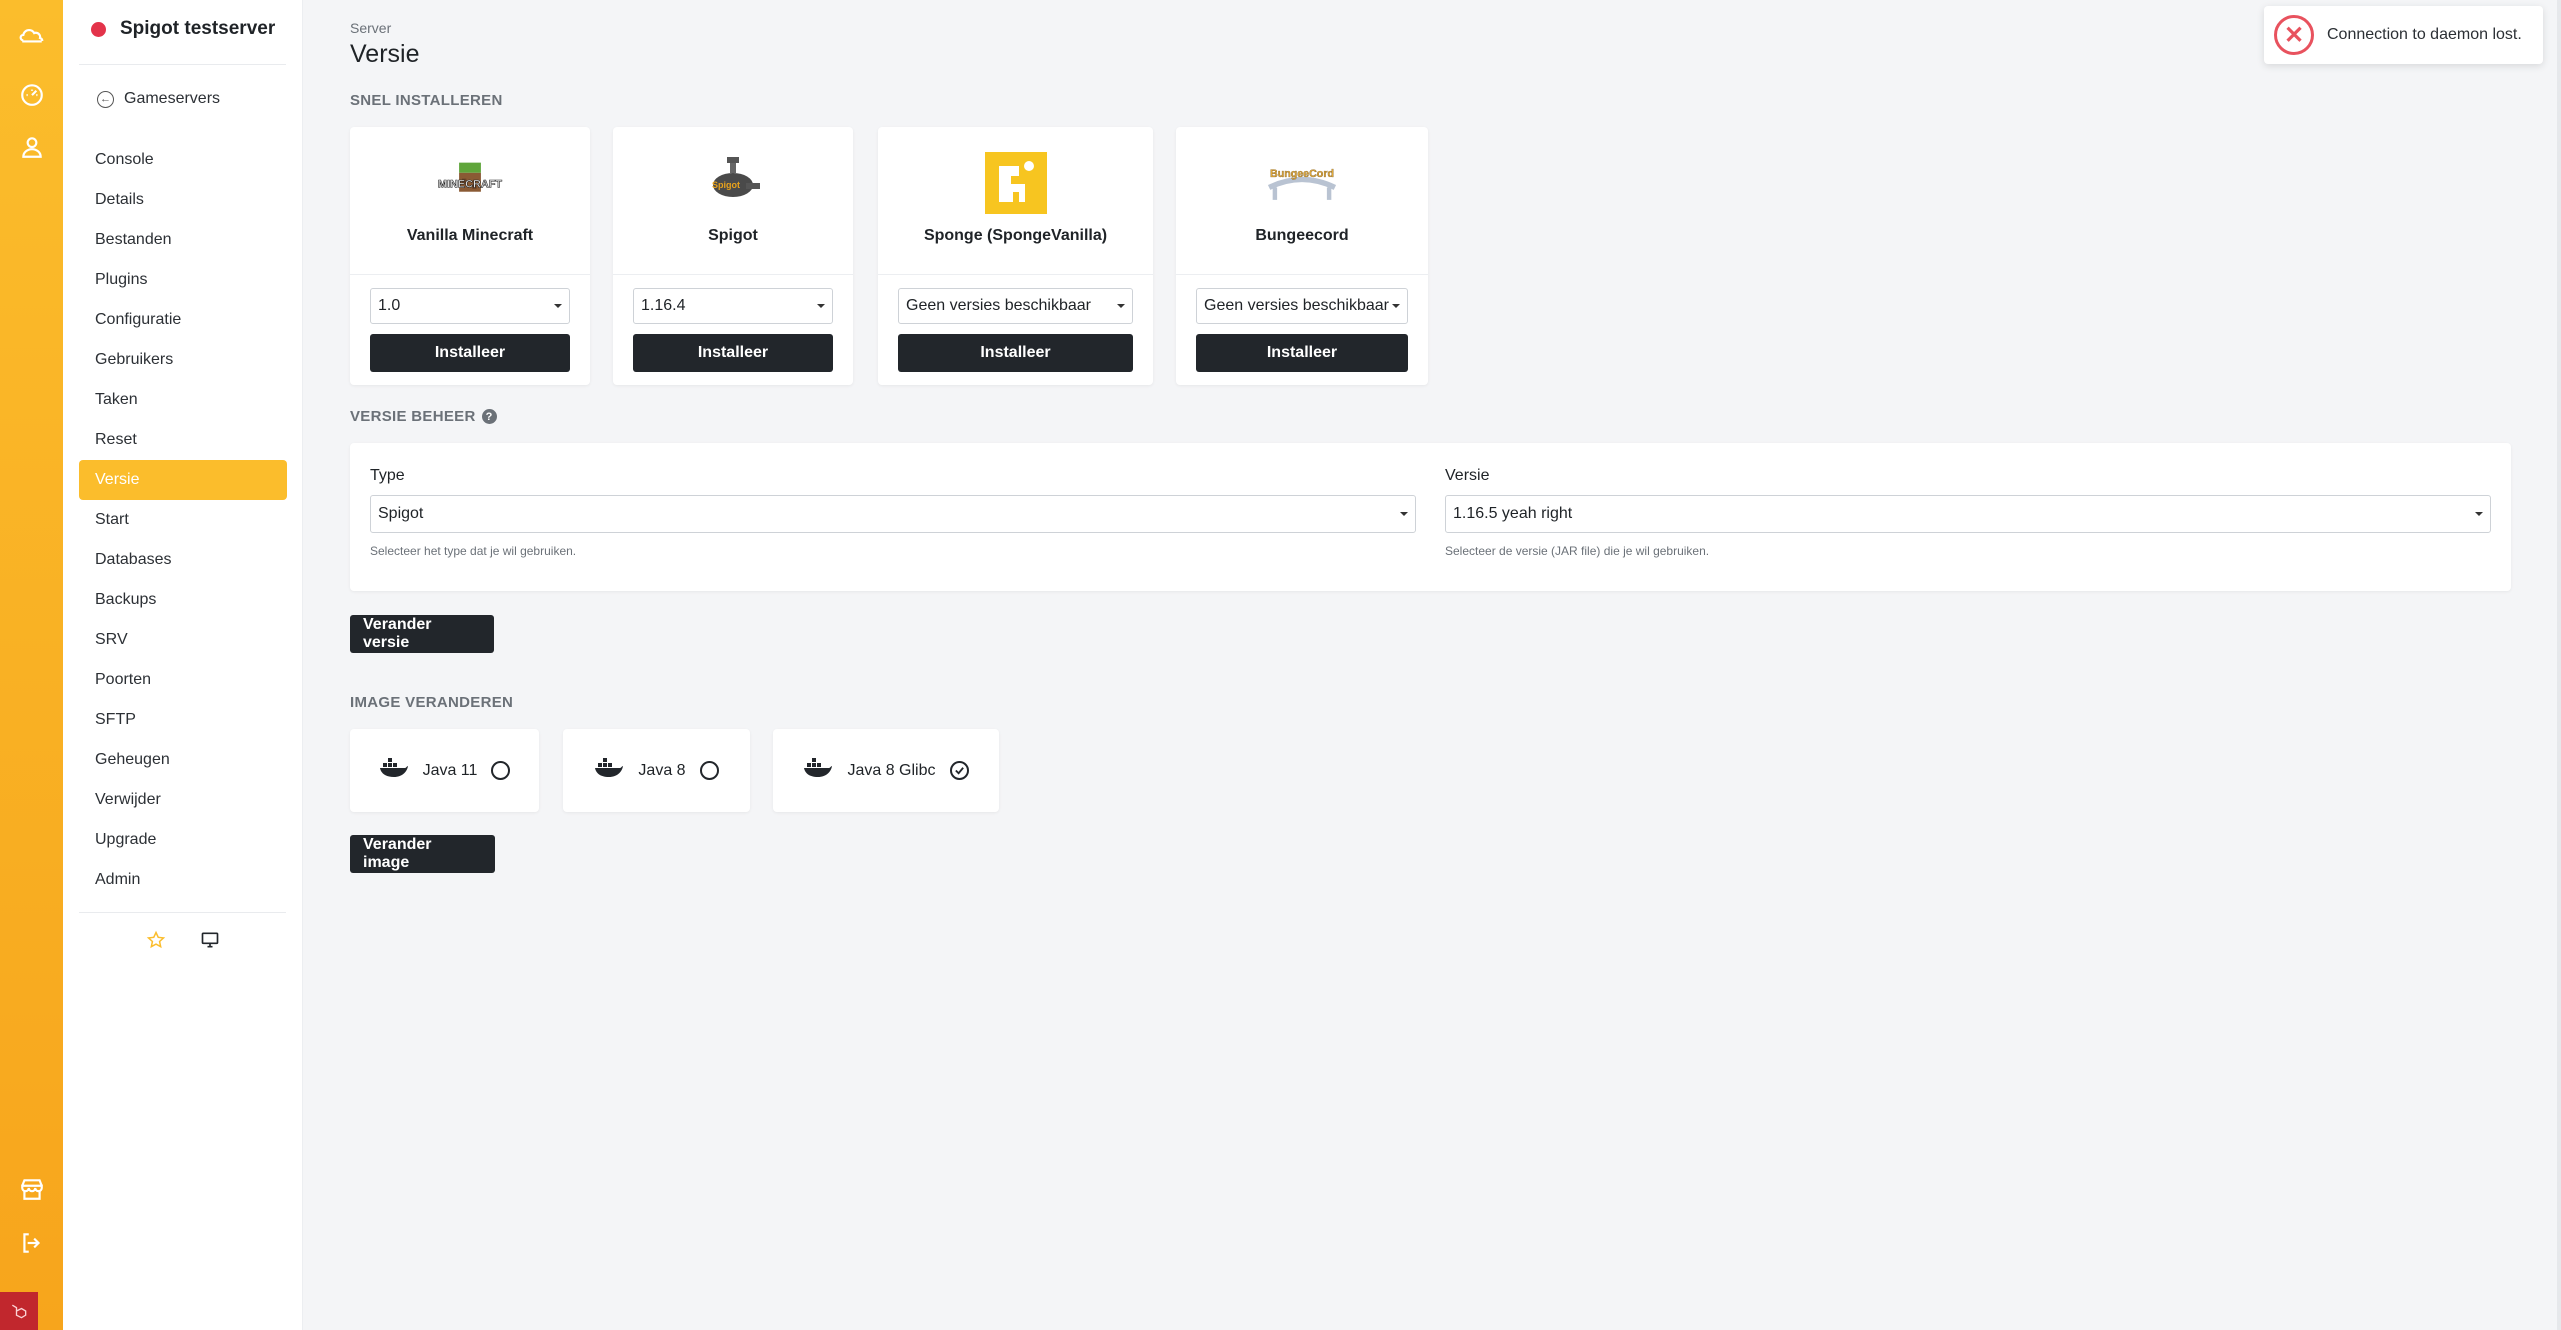 The width and height of the screenshot is (2561, 1330). What do you see at coordinates (1467, 475) in the screenshot?
I see `version-label: Versie` at bounding box center [1467, 475].